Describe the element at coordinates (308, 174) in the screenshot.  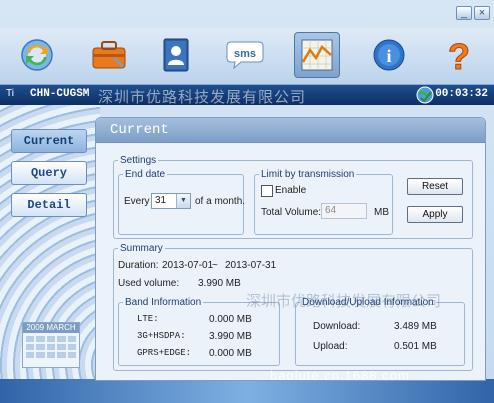
I see `limit-legend: Limit by transmission` at that location.